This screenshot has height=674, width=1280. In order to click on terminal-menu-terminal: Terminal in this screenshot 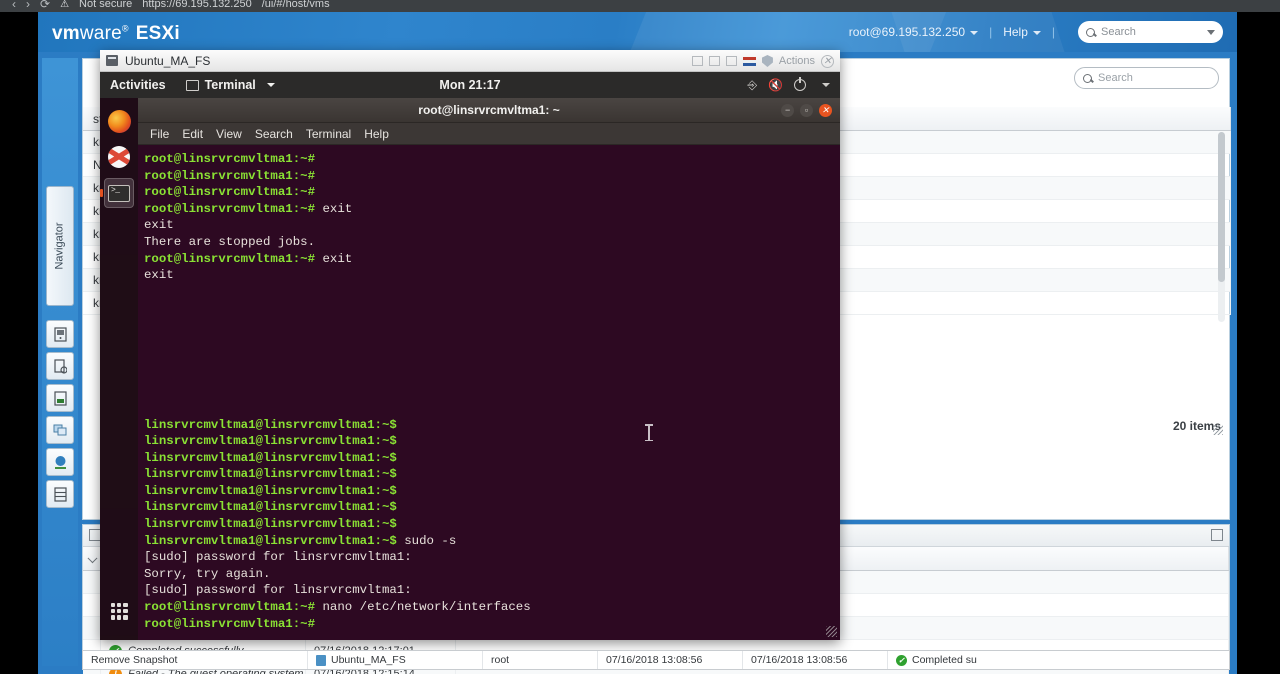, I will do `click(328, 134)`.